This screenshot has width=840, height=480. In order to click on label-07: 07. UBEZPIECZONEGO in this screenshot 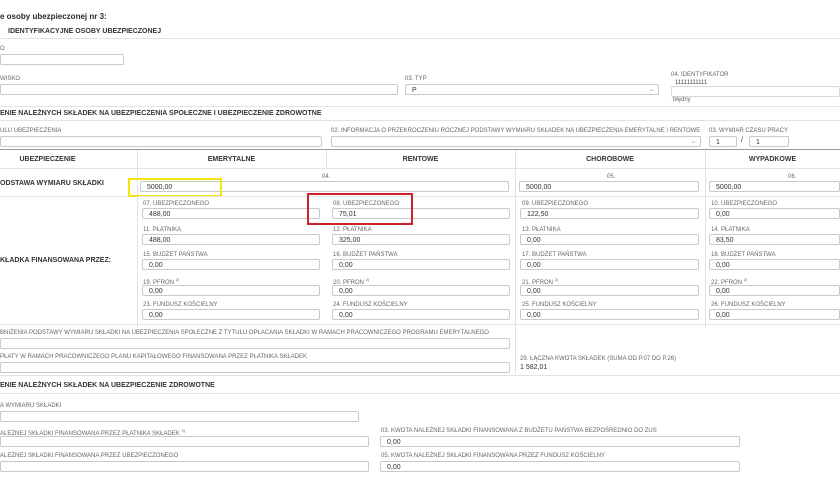, I will do `click(176, 204)`.